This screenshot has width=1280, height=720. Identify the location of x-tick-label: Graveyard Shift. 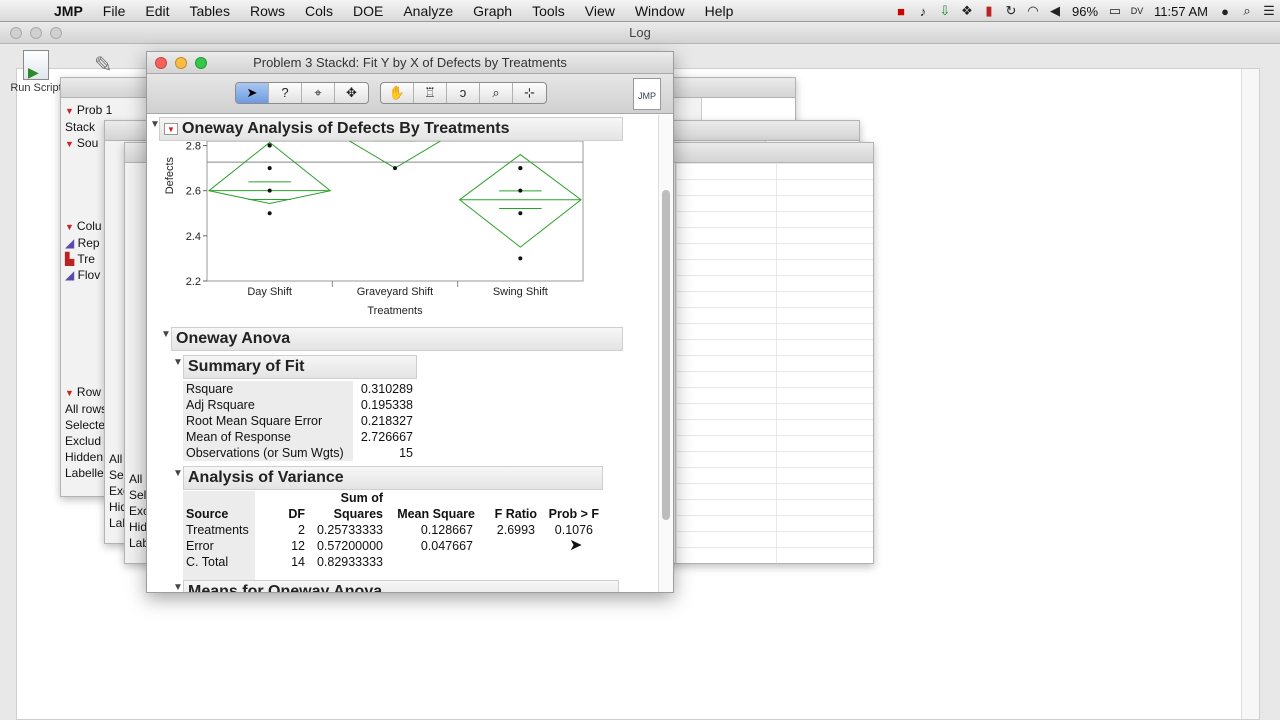
(395, 292).